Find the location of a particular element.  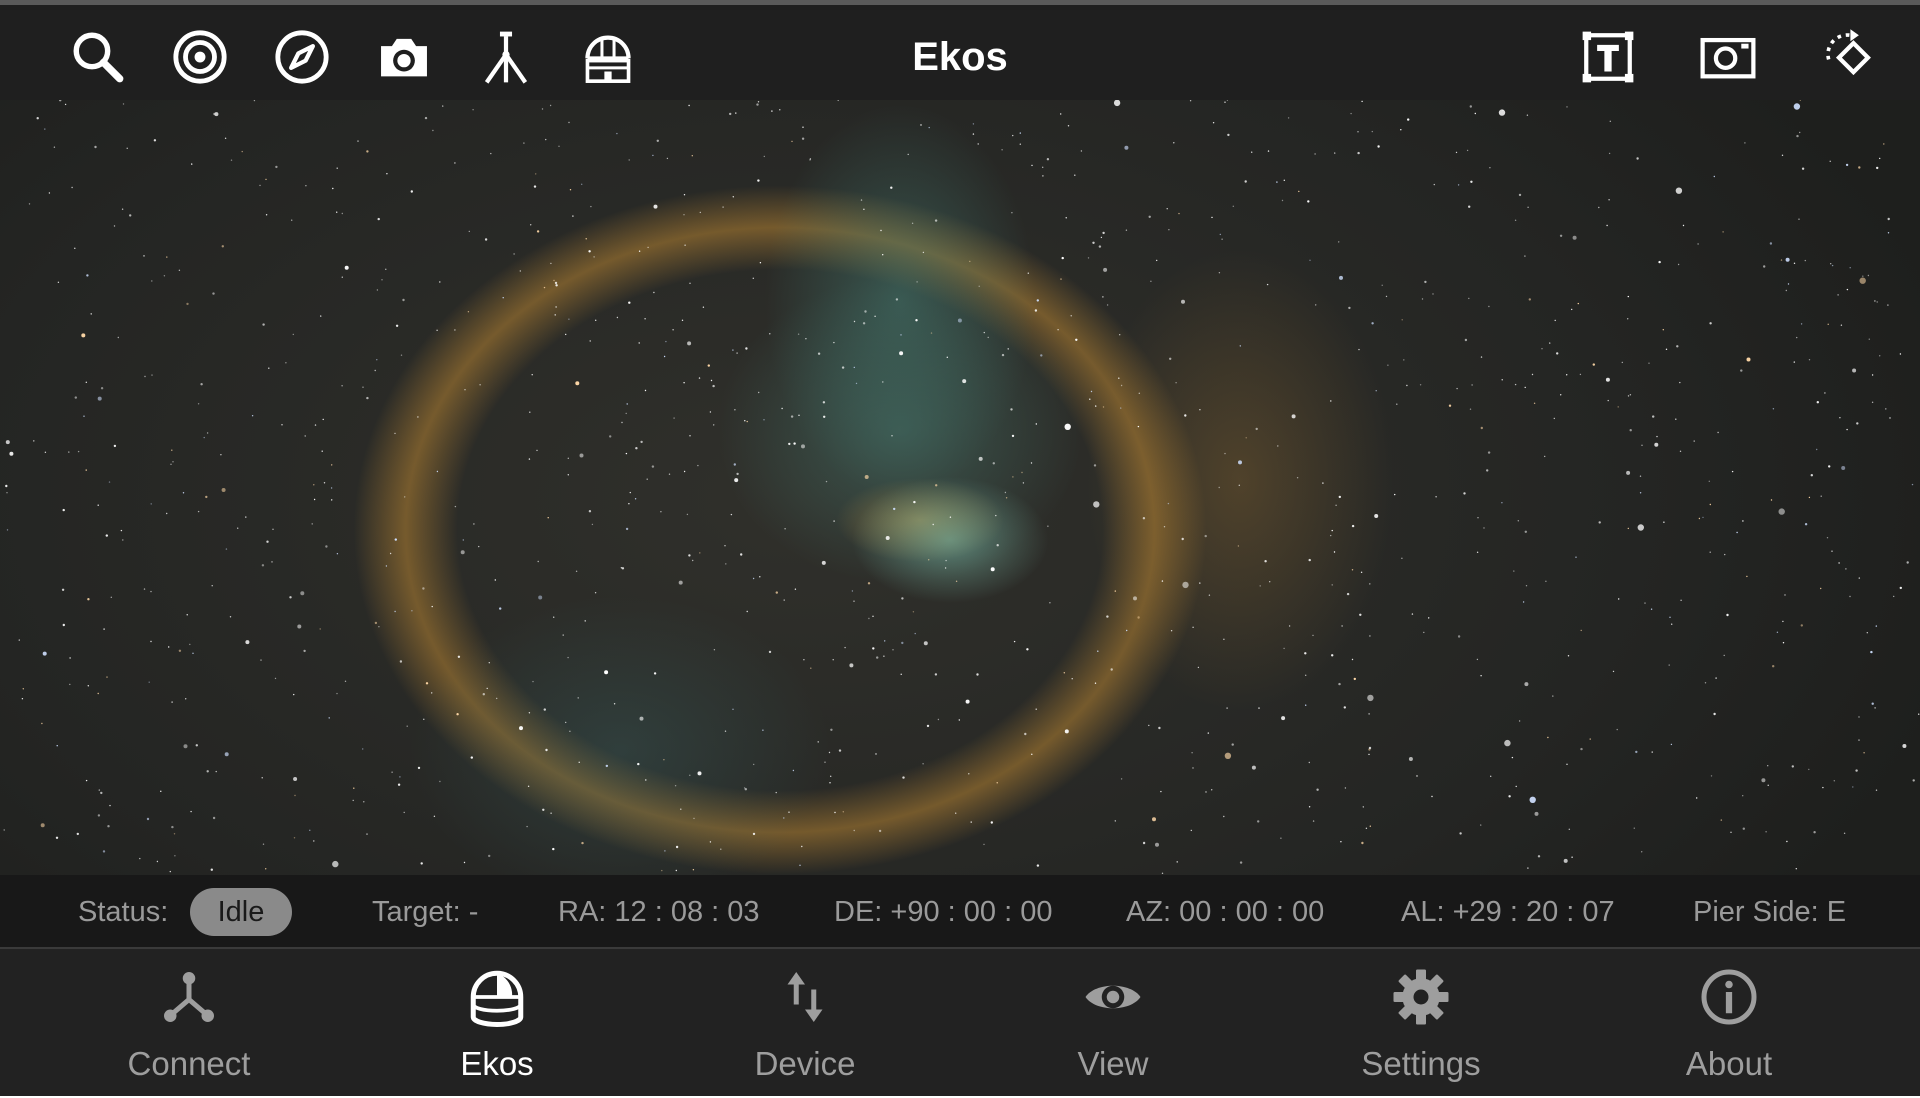

nav-item-ekos: Ekos is located at coordinates (497, 1023).